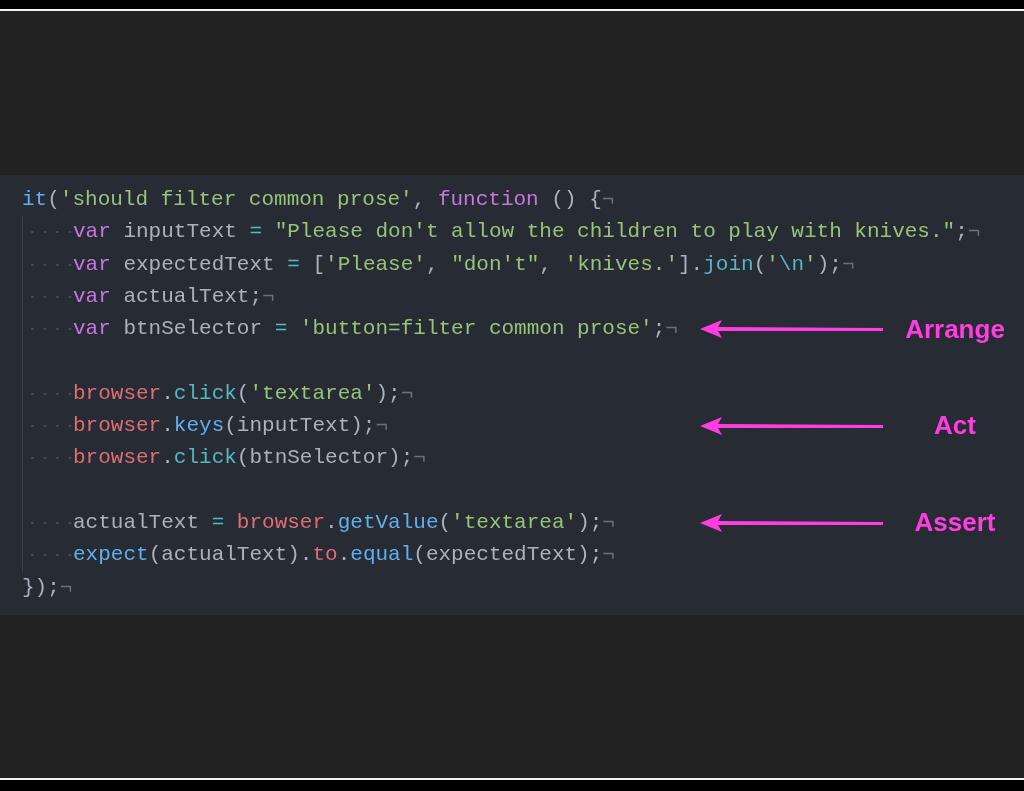  Describe the element at coordinates (231, 426) in the screenshot. I see `code-line: browser.keys(inputText);¬` at that location.